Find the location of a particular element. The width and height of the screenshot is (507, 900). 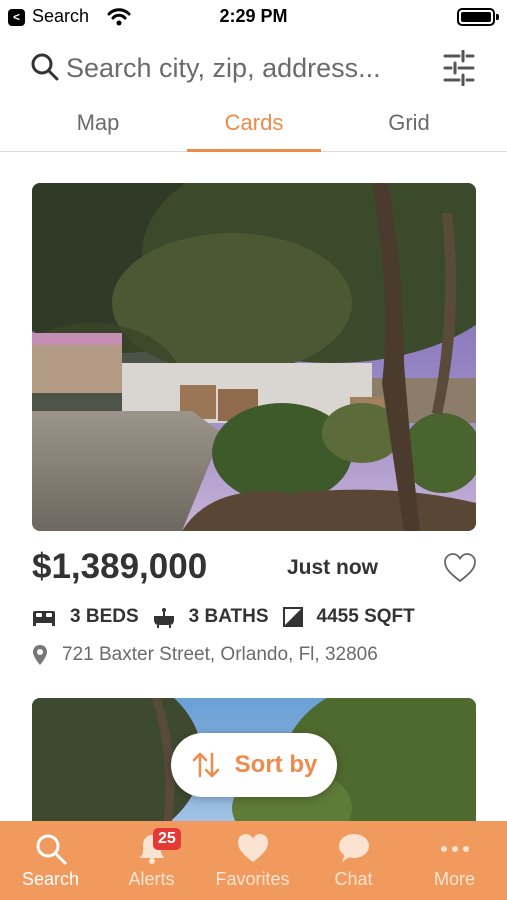

nav-chat: Chat is located at coordinates (353, 860).